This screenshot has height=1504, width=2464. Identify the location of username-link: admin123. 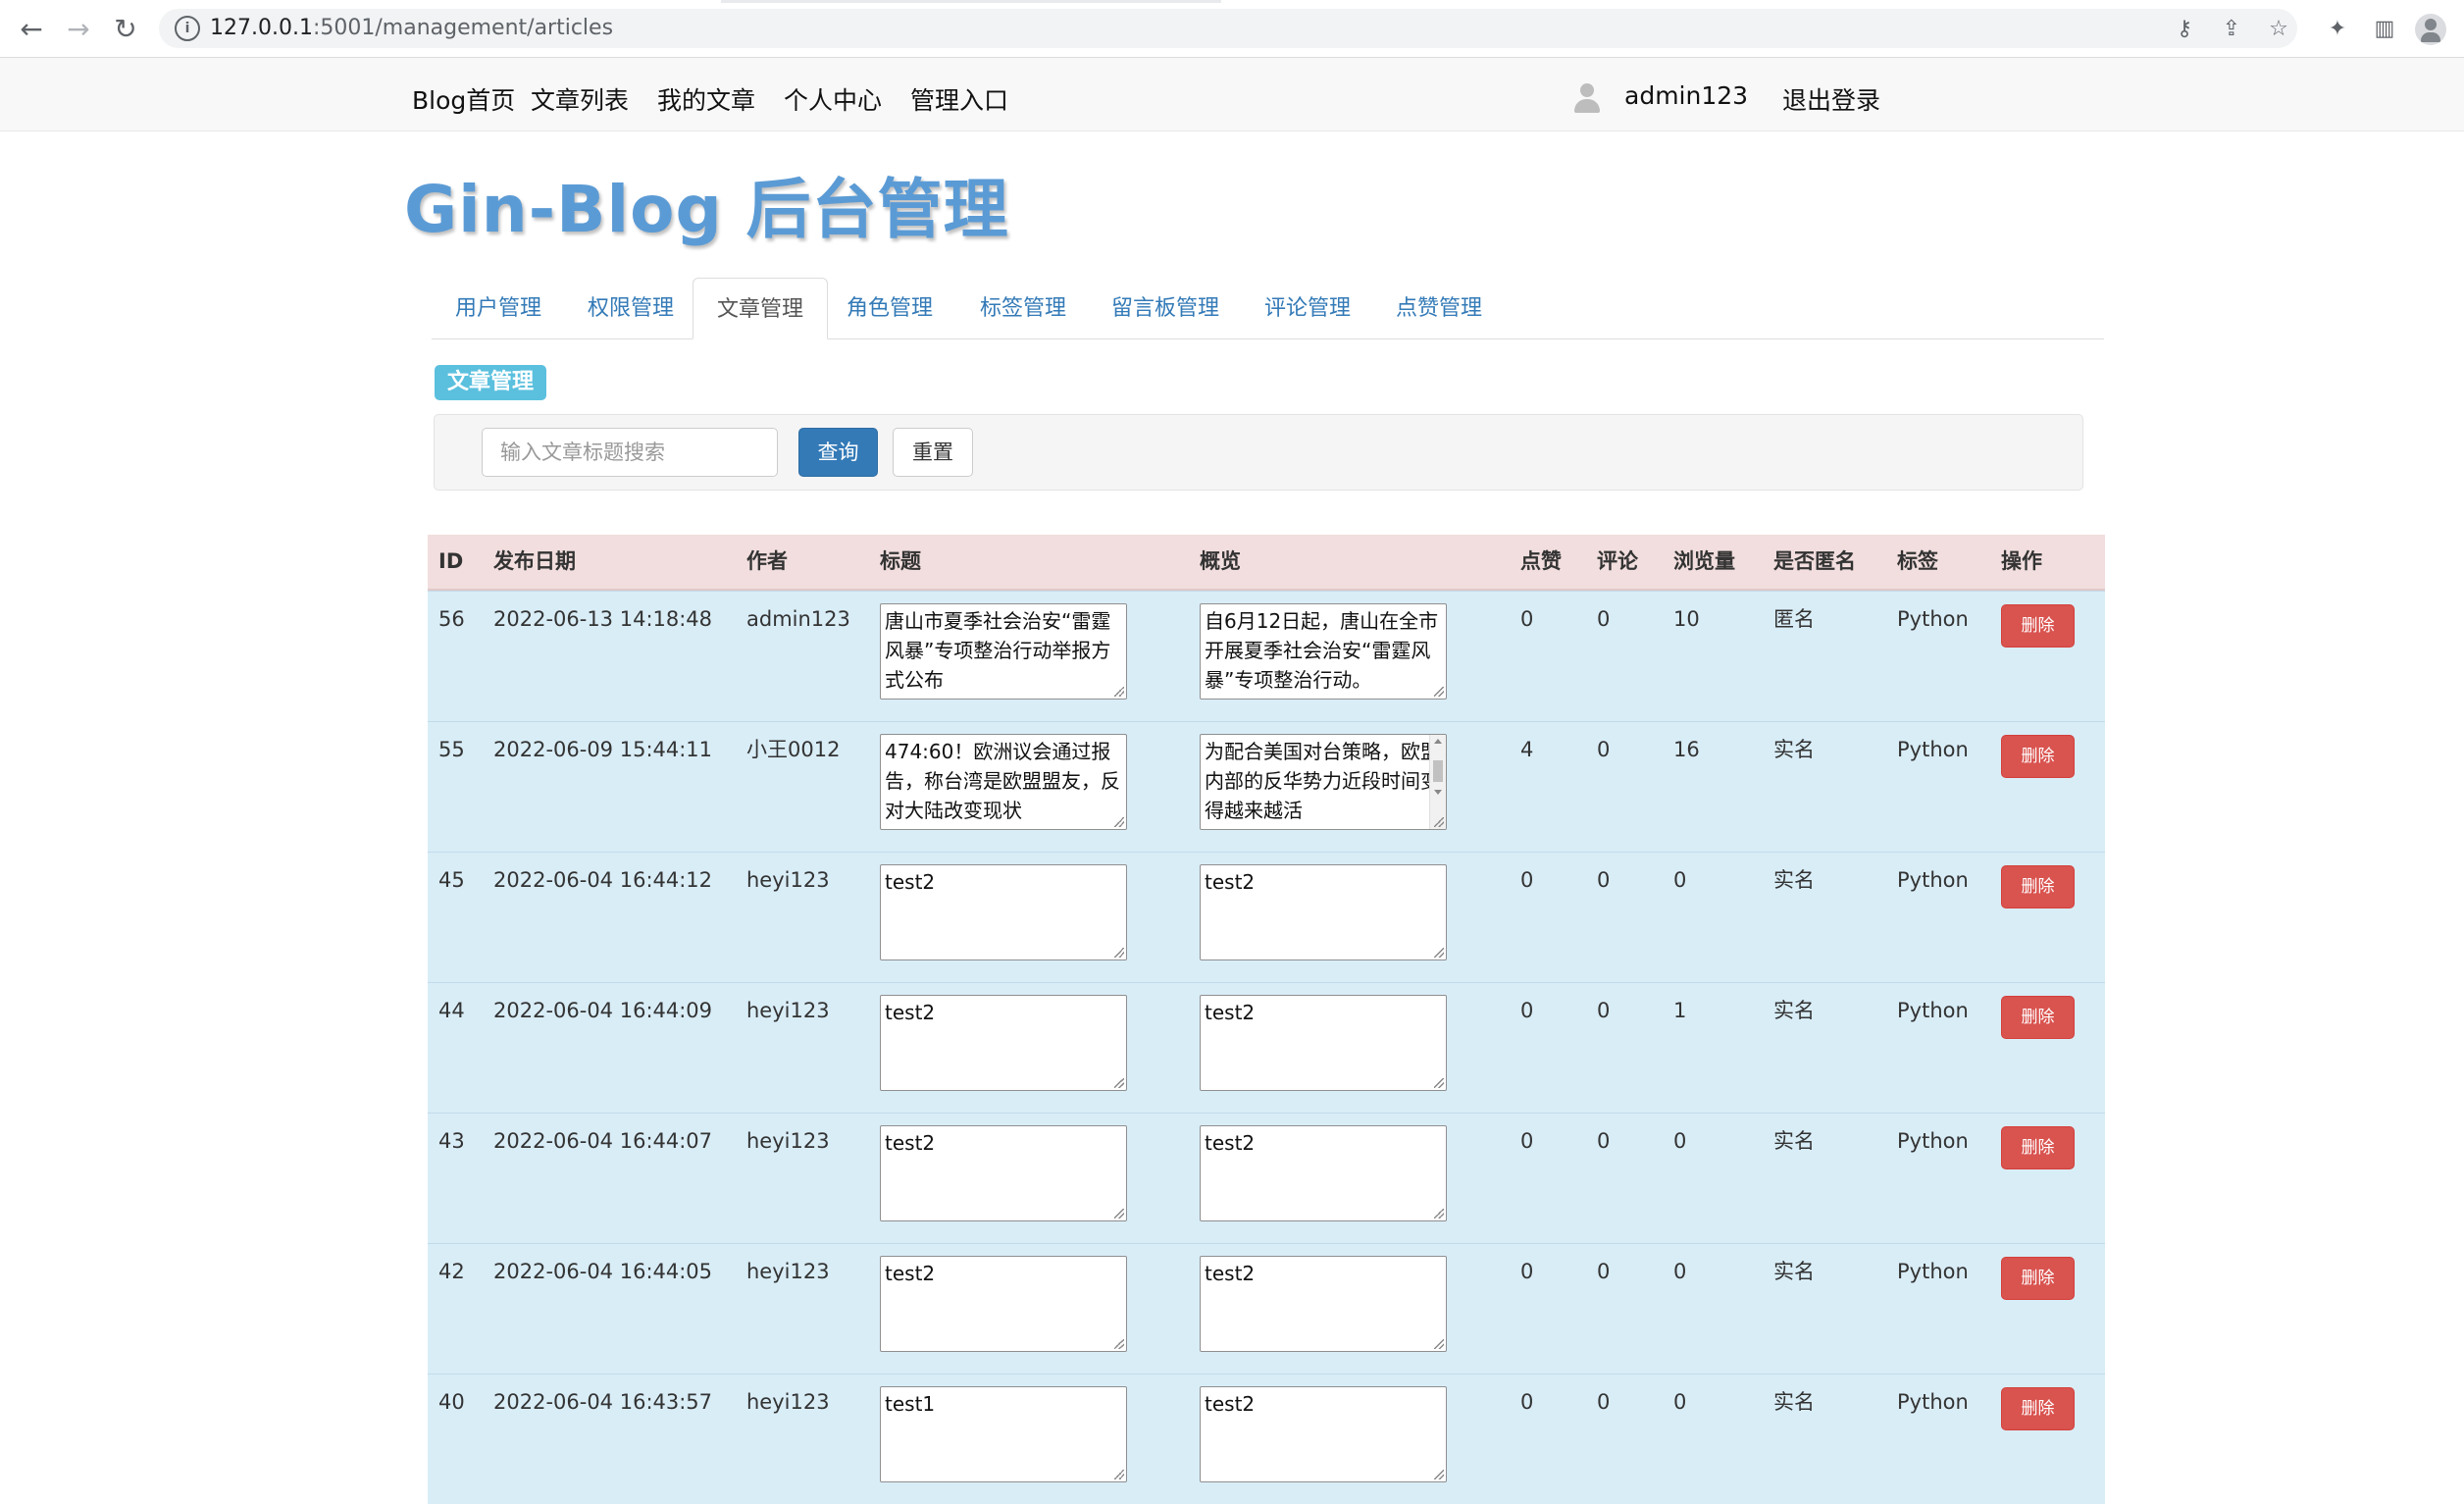
(1686, 95).